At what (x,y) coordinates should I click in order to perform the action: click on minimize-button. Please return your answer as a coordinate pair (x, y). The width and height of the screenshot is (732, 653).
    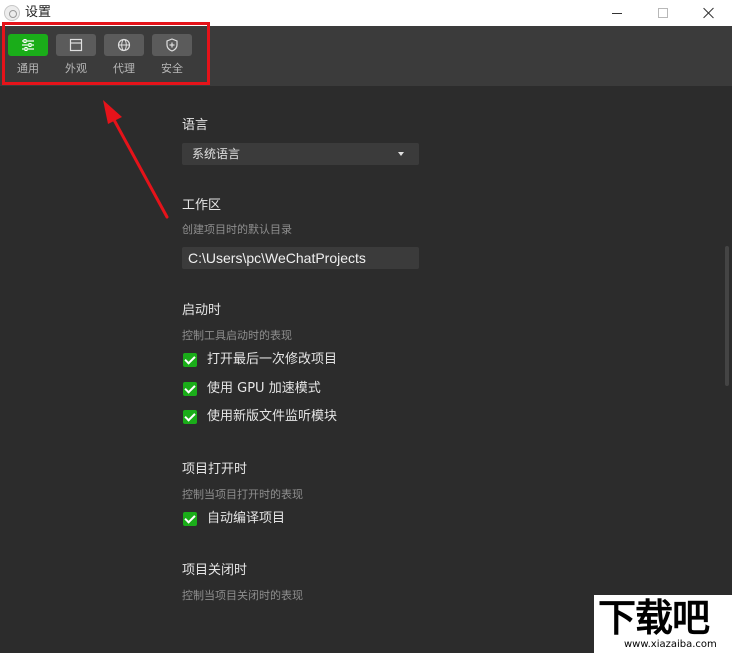
    Looking at the image, I should click on (617, 13).